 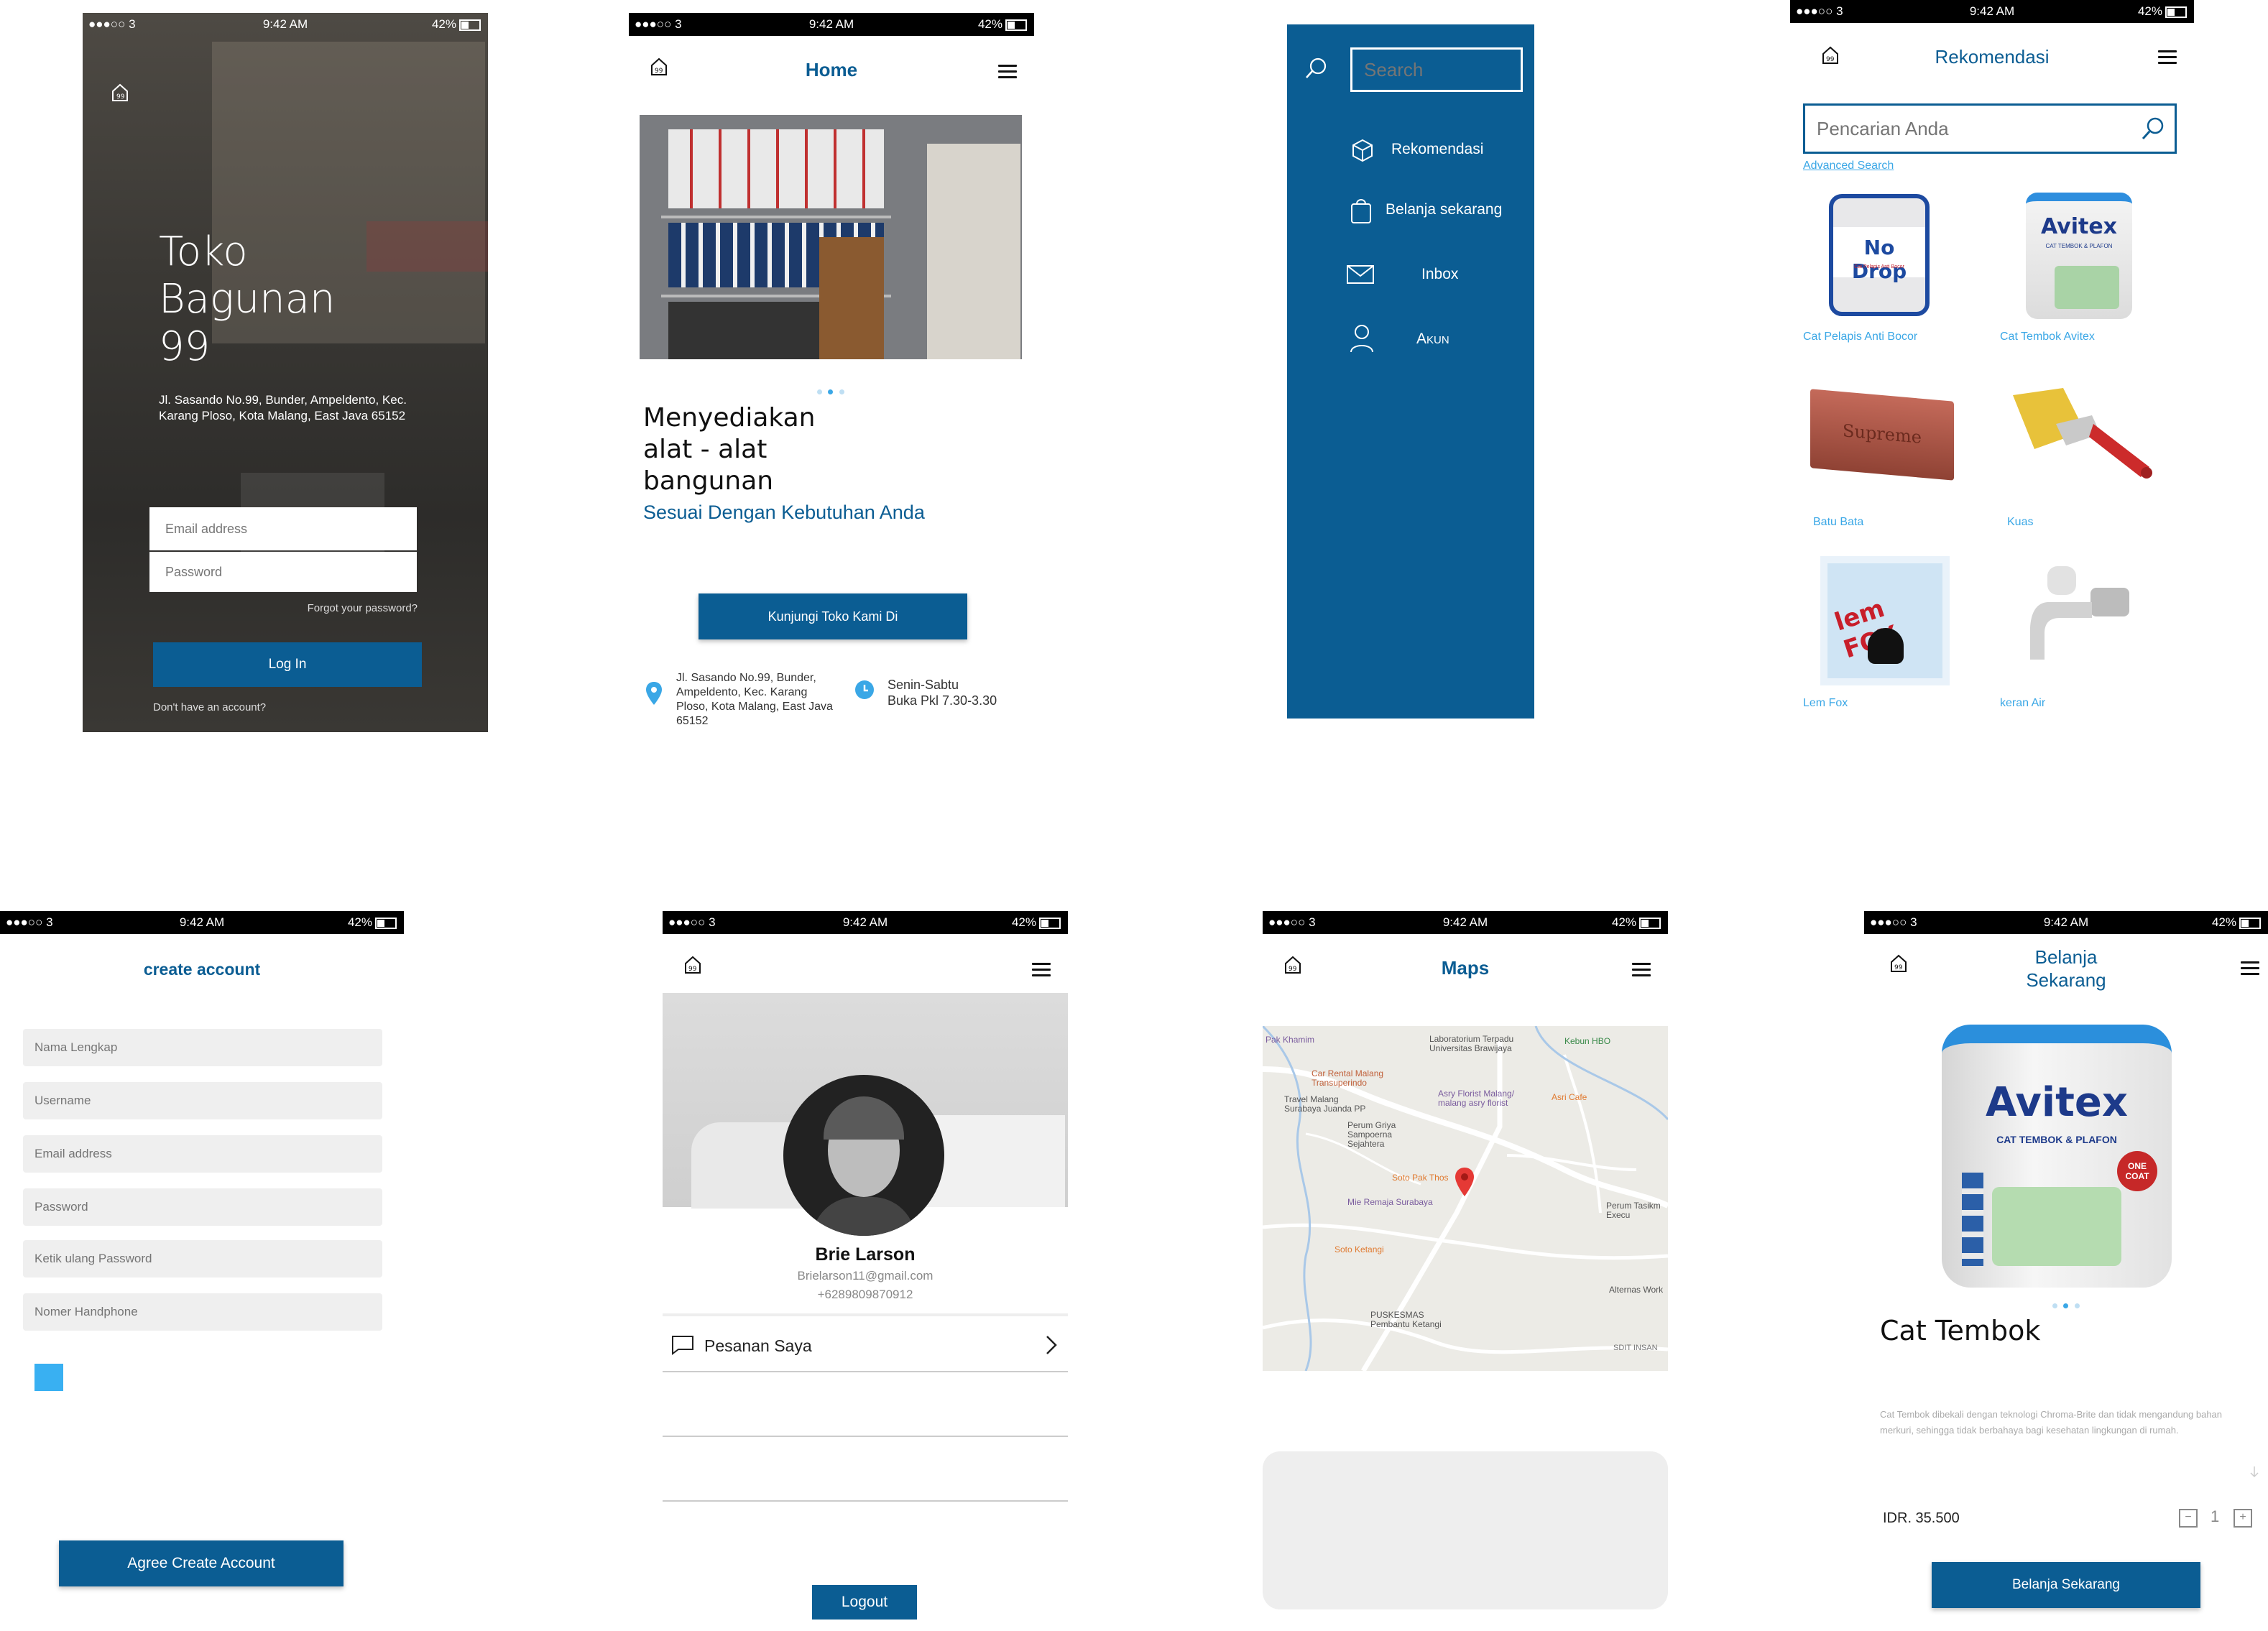 I want to click on signup-link: Don't have an account?, so click(x=210, y=707).